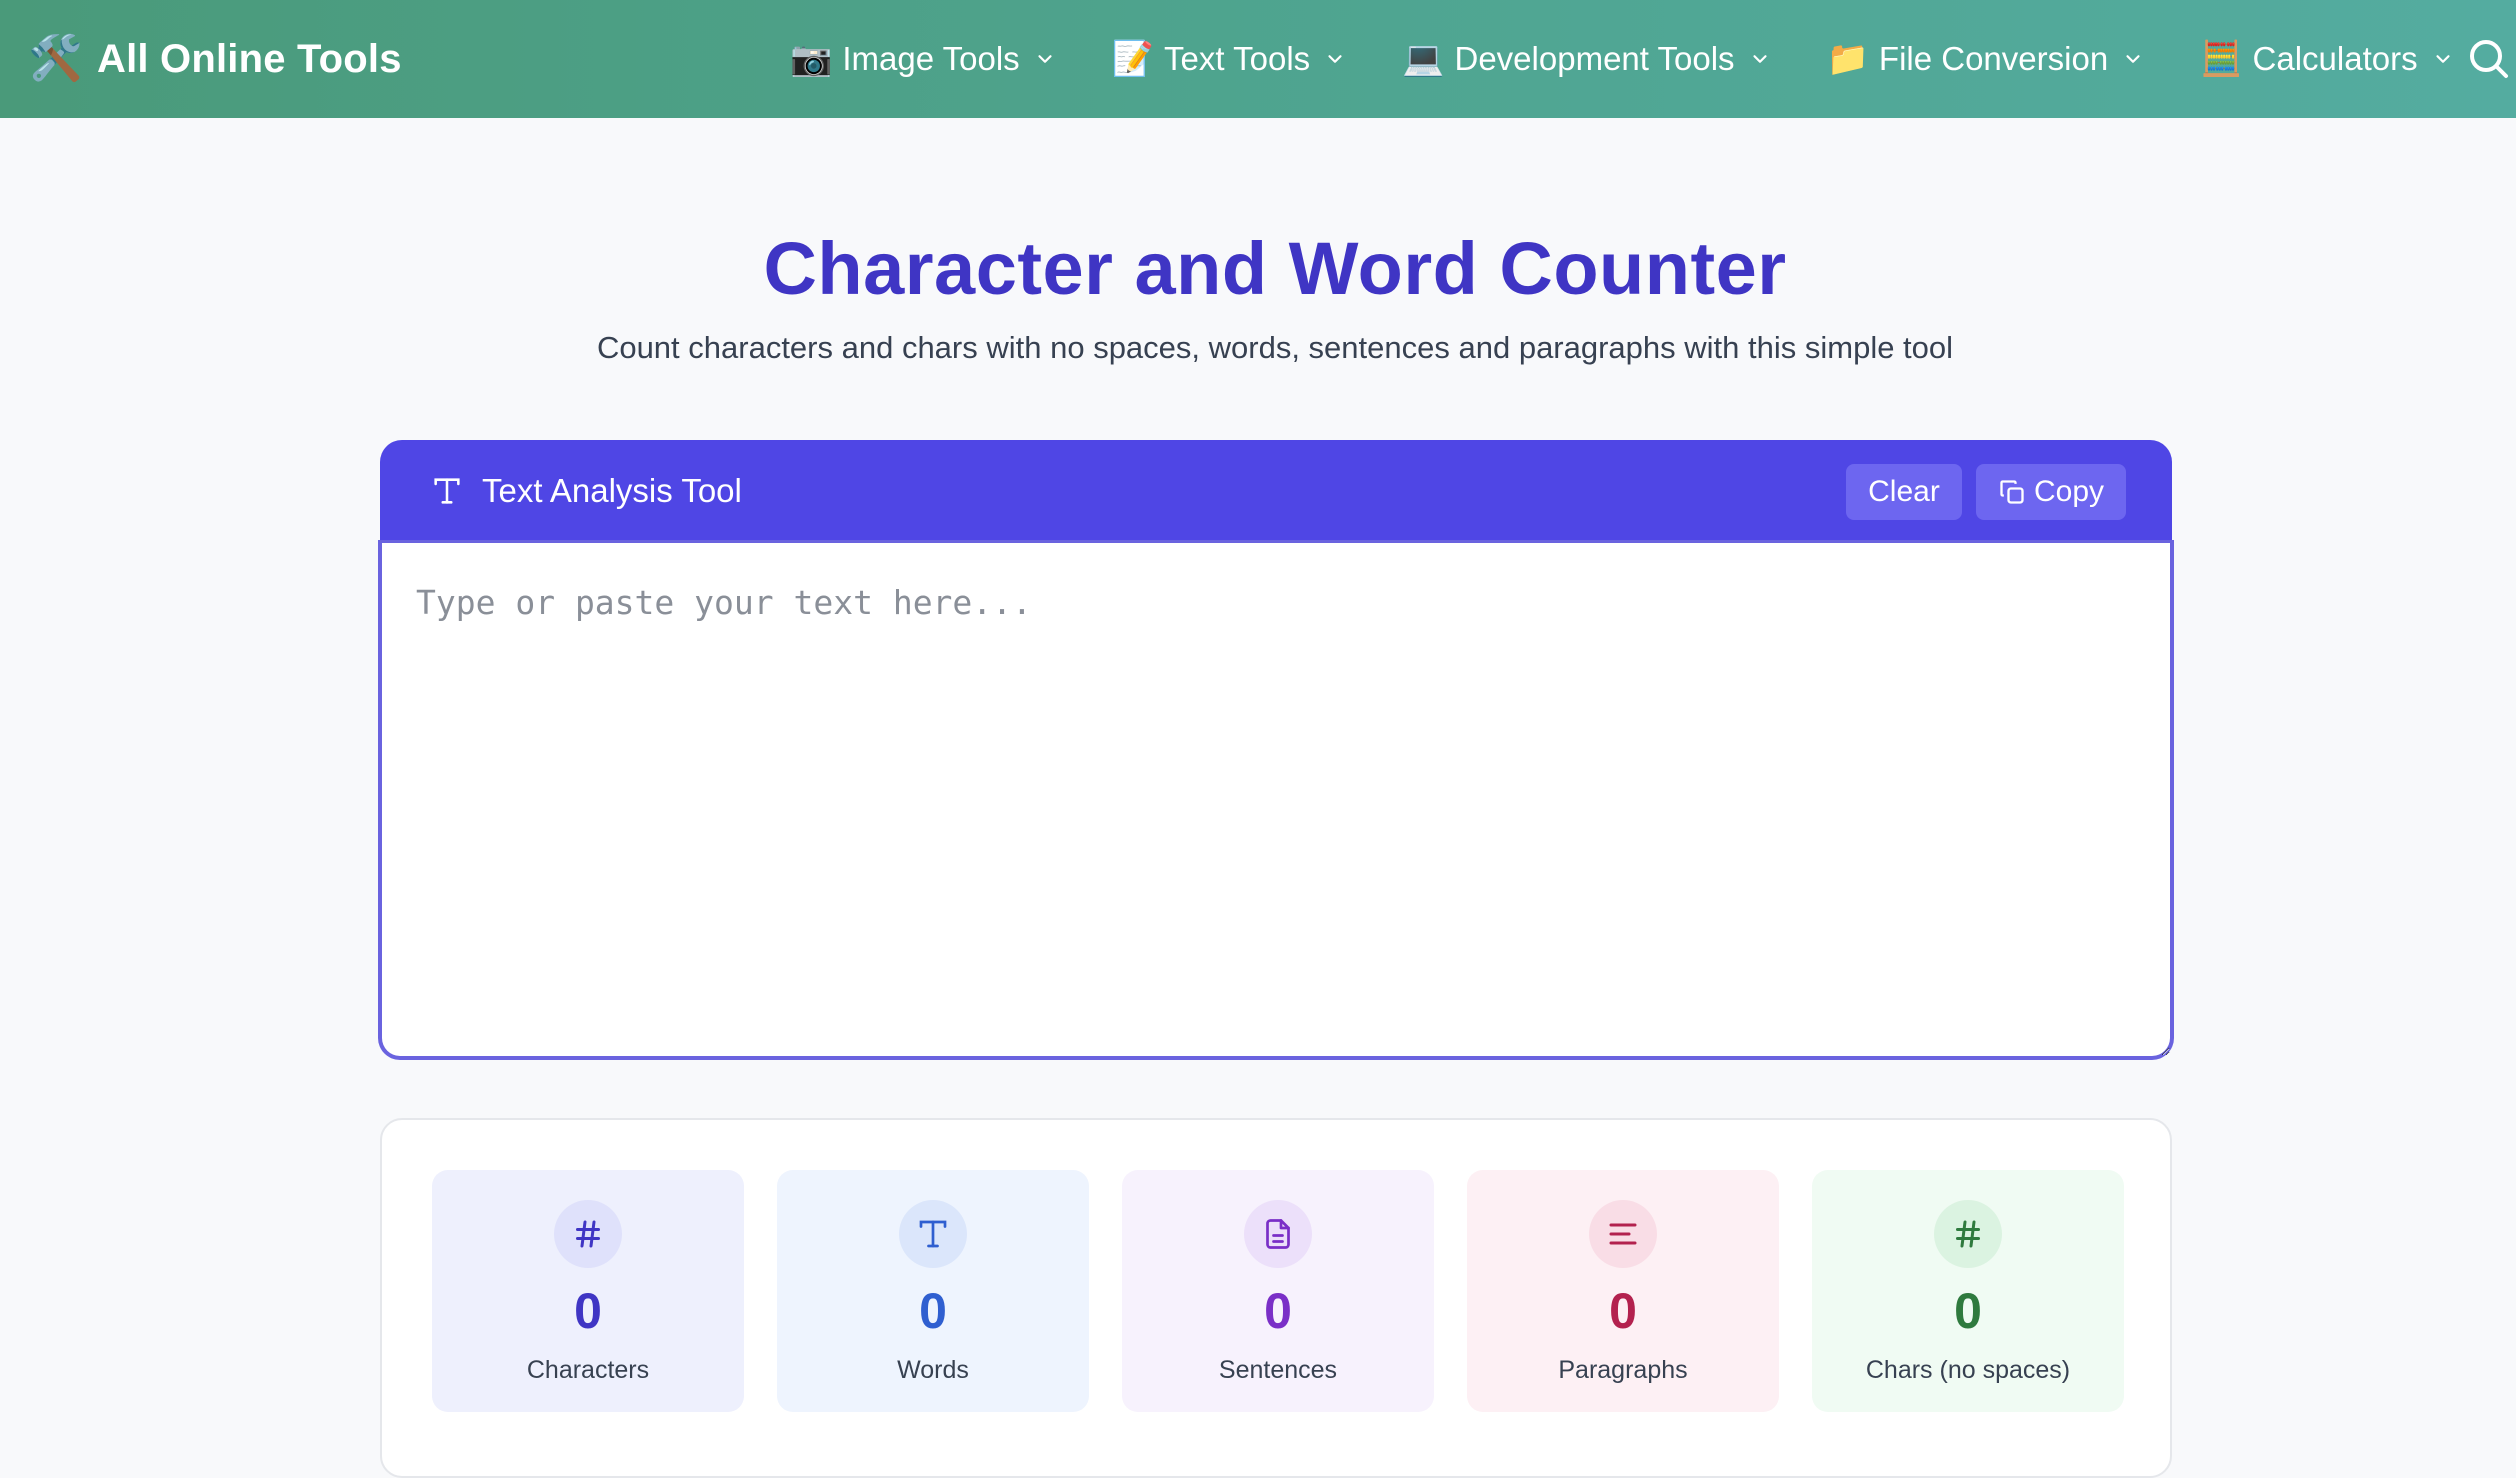 The height and width of the screenshot is (1478, 2516). What do you see at coordinates (2012, 492) in the screenshot?
I see `copy-icon` at bounding box center [2012, 492].